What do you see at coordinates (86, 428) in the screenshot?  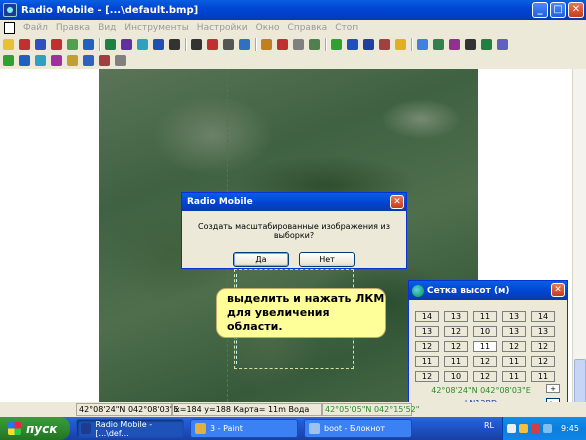 I see `radio-mobile-icon` at bounding box center [86, 428].